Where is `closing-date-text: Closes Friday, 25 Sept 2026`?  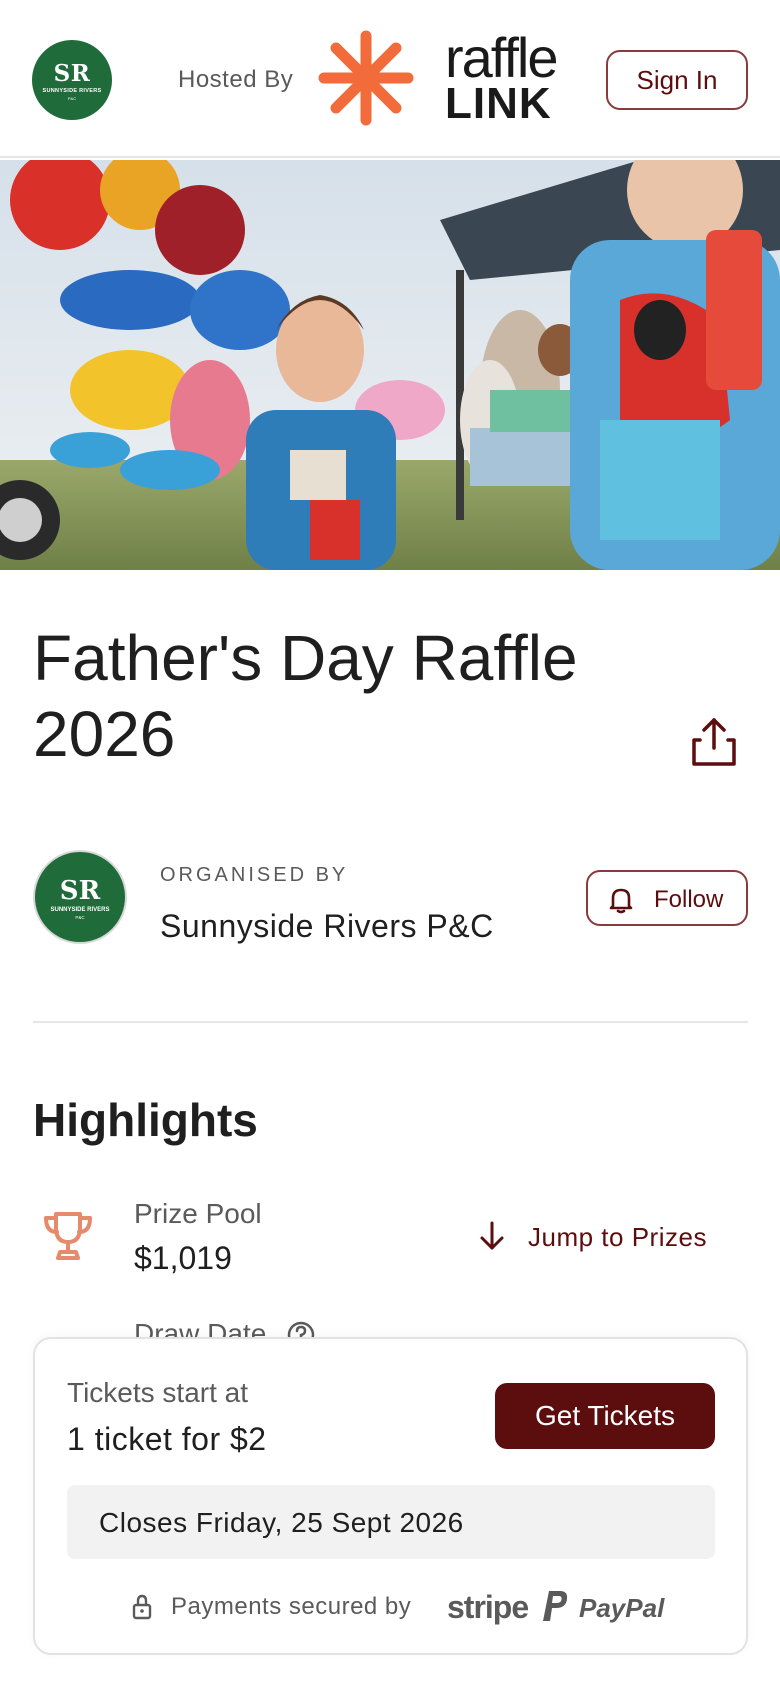 closing-date-text: Closes Friday, 25 Sept 2026 is located at coordinates (281, 1522).